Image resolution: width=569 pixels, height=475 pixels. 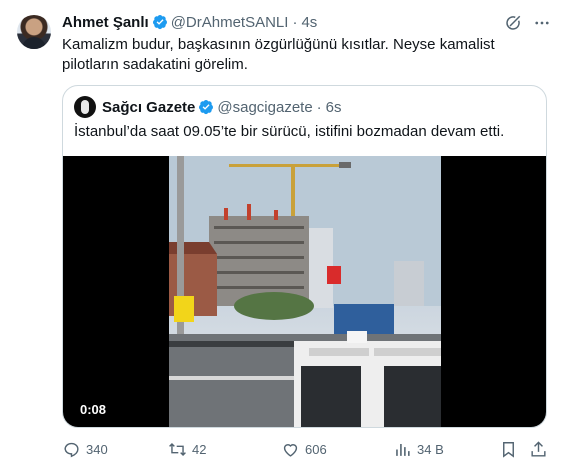 I want to click on views-button: 34 B, so click(x=418, y=449).